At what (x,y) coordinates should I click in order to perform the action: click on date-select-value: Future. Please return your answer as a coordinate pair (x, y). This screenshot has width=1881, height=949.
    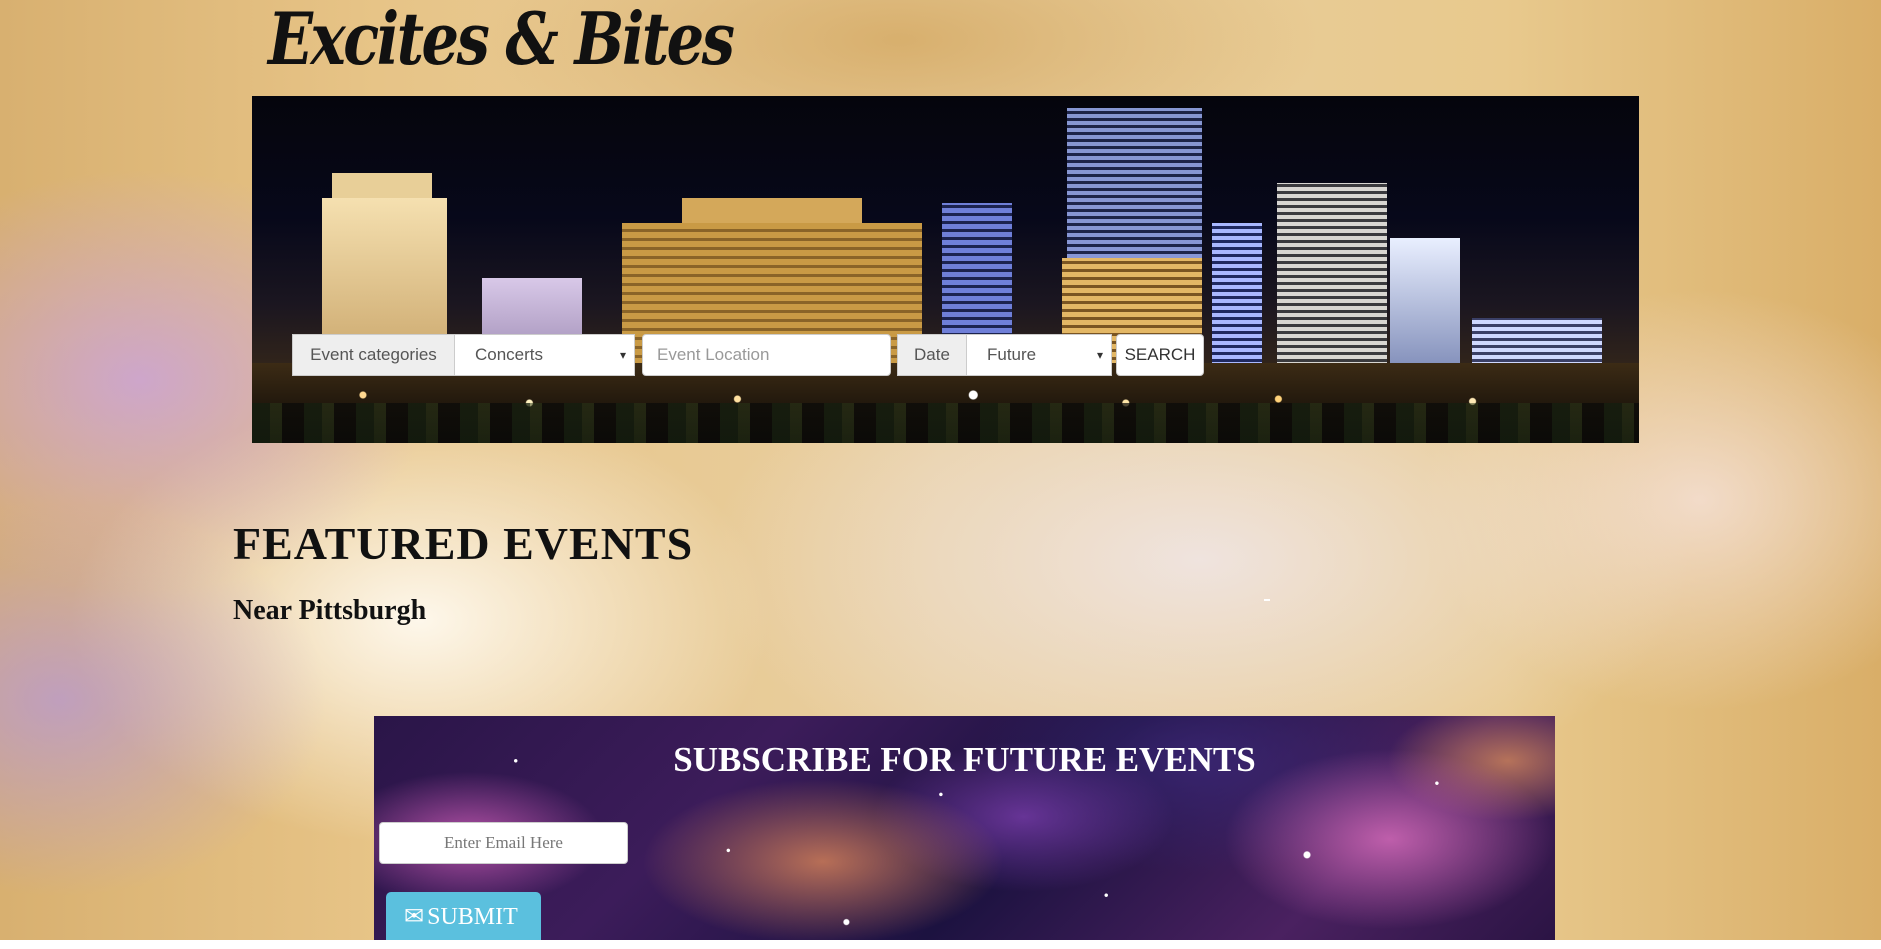
    Looking at the image, I should click on (1012, 354).